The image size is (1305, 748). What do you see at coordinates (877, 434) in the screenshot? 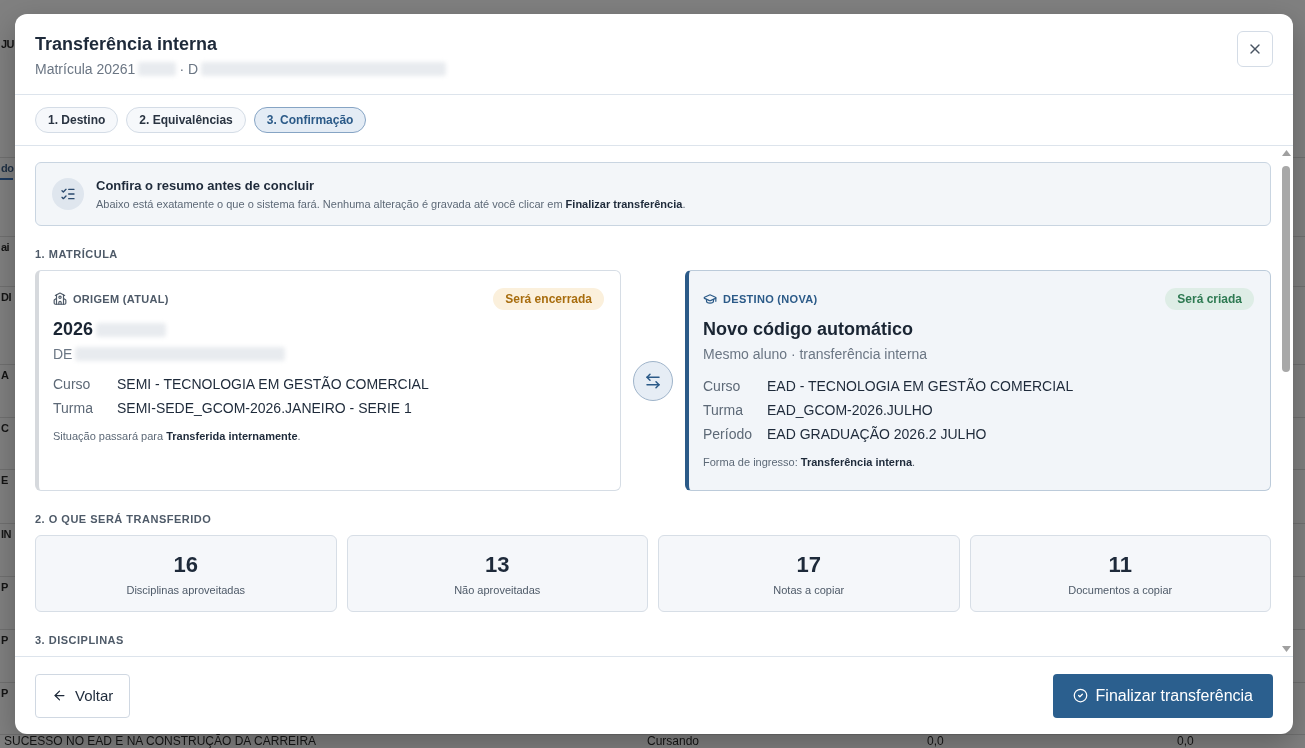
I see `field-value: EAD GRADUAÇÃO 2026.2 JULHO` at bounding box center [877, 434].